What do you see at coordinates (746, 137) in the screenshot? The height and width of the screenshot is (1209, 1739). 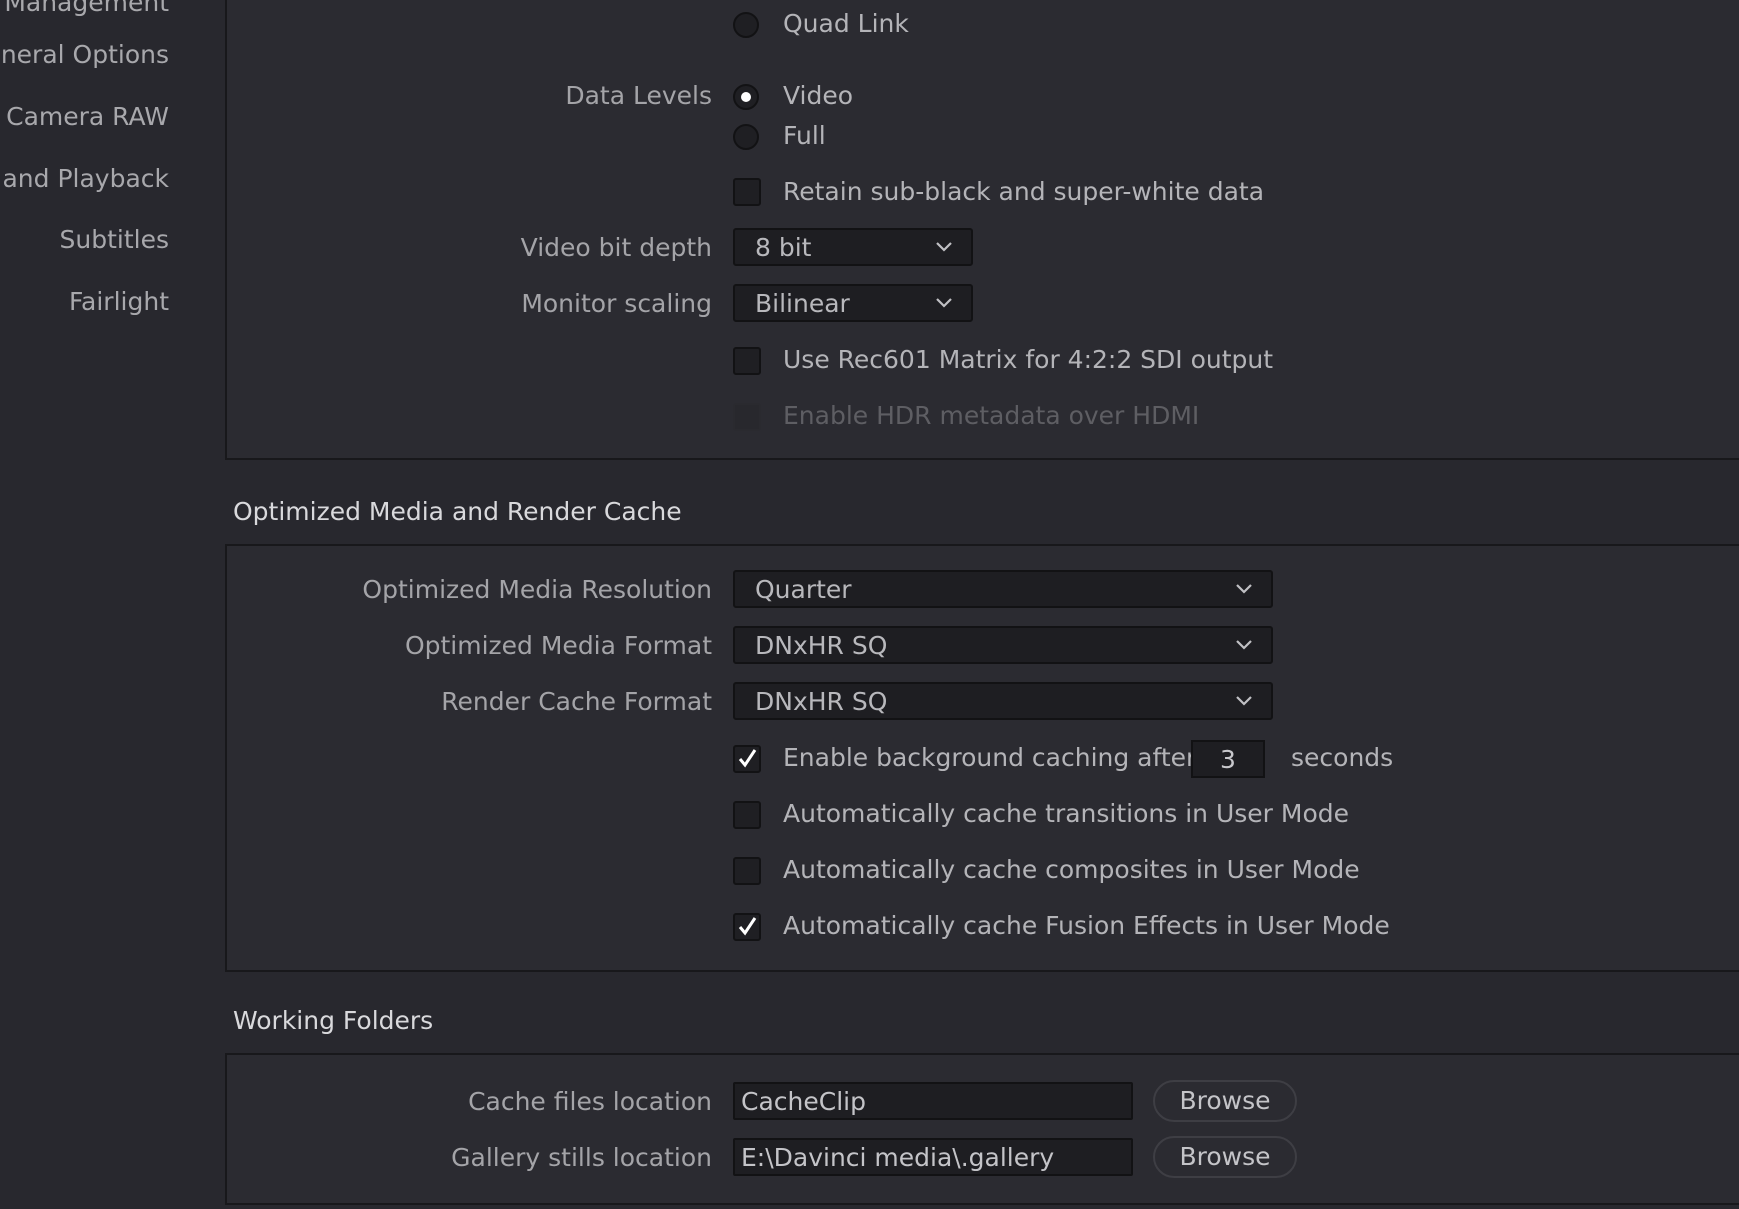 I see `data-levels-full-radio` at bounding box center [746, 137].